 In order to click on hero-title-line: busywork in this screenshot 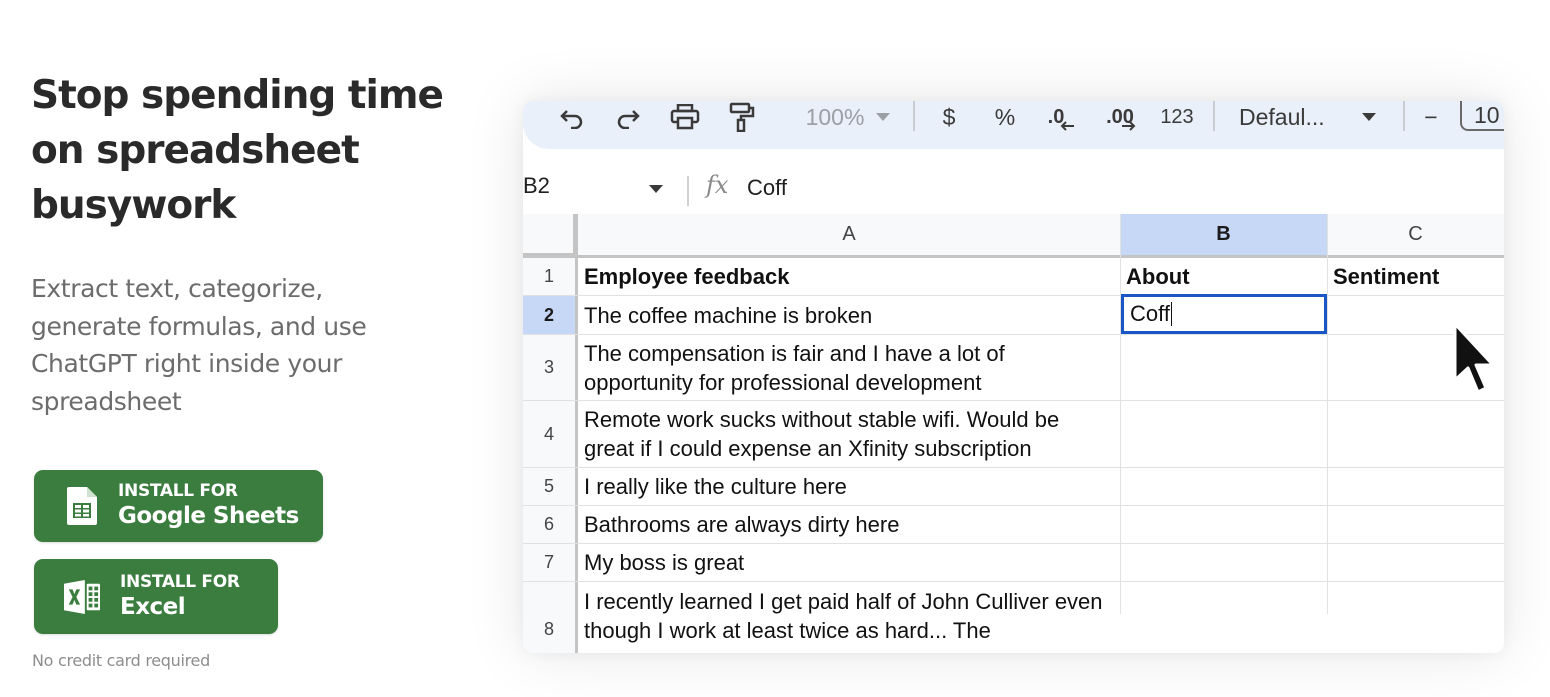, I will do `click(133, 205)`.